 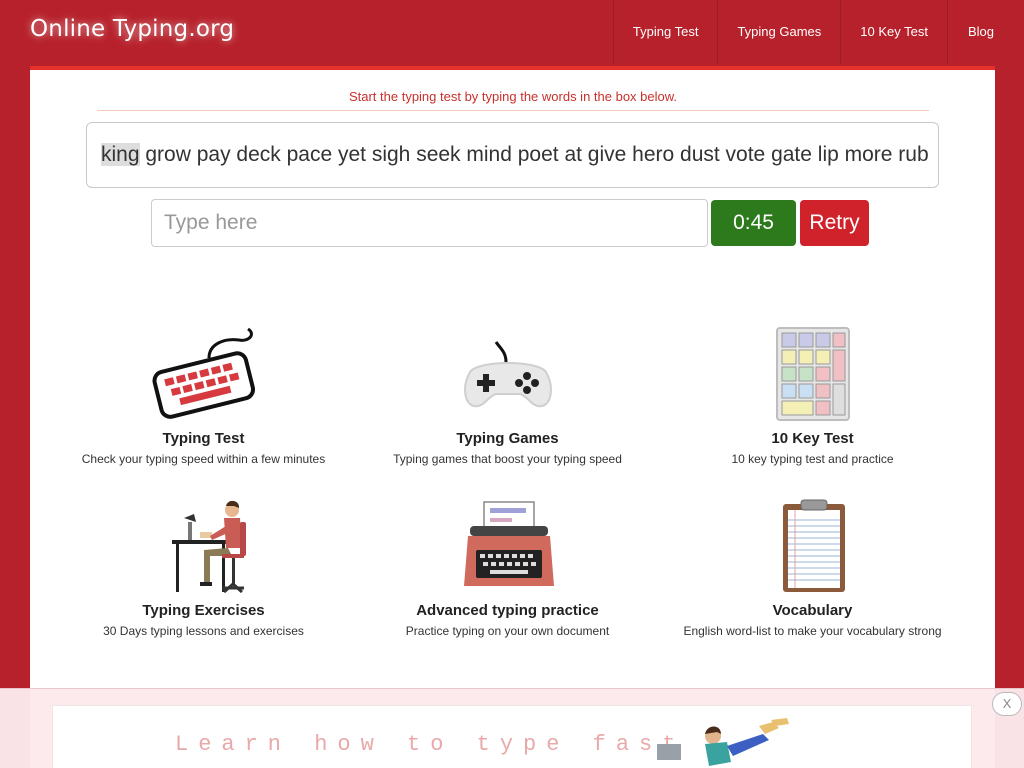 What do you see at coordinates (753, 223) in the screenshot?
I see `timer-display: 0:45` at bounding box center [753, 223].